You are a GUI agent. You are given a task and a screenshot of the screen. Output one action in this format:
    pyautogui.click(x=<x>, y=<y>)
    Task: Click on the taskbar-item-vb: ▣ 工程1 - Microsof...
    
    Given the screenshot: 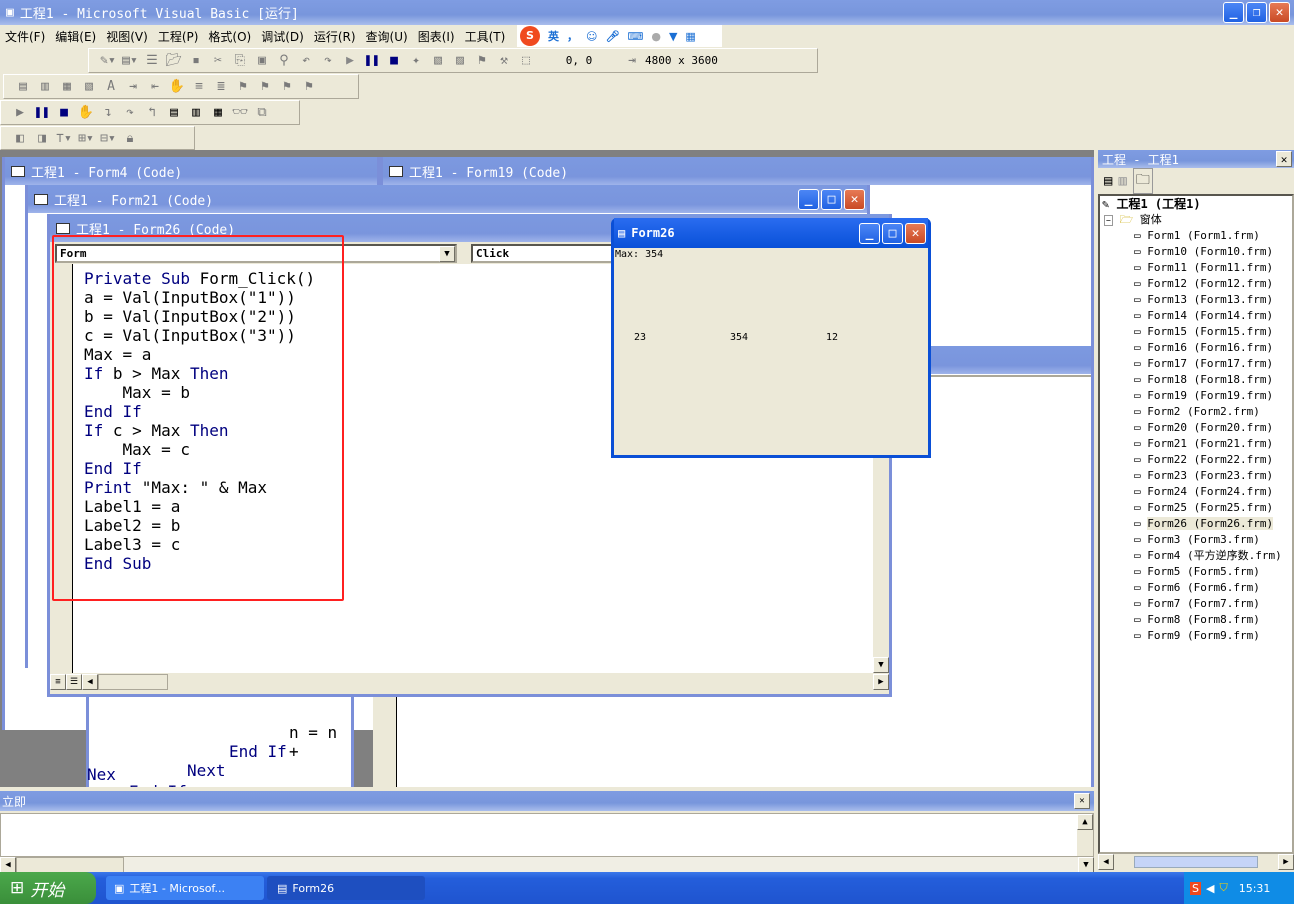 What is the action you would take?
    pyautogui.click(x=185, y=888)
    